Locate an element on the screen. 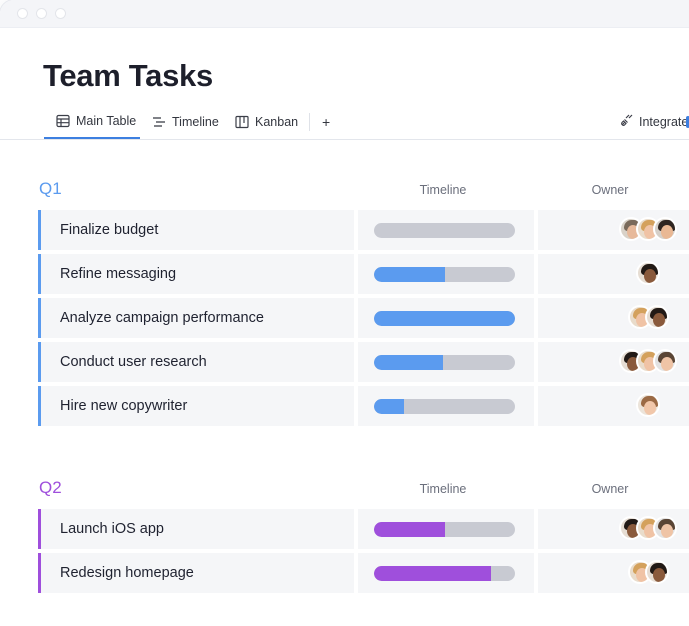 The image size is (689, 626). table-row: Conduct user research is located at coordinates (363, 362).